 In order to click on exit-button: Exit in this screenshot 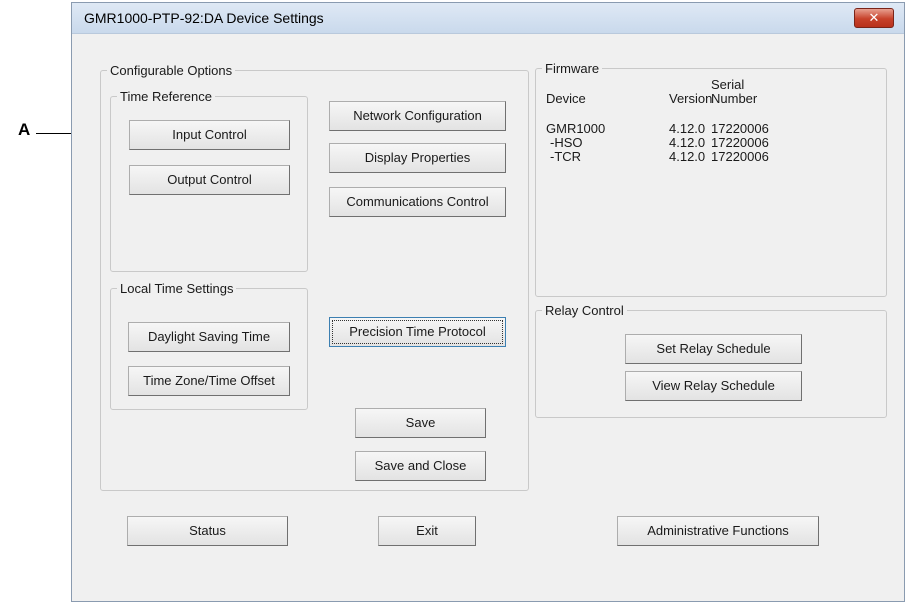, I will do `click(427, 531)`.